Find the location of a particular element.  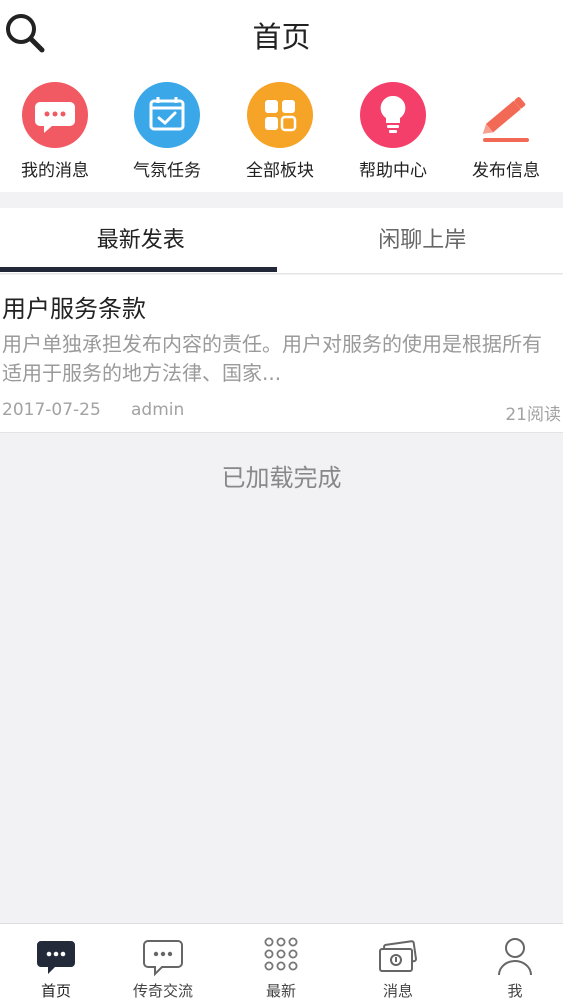

post-author: admin is located at coordinates (158, 410).